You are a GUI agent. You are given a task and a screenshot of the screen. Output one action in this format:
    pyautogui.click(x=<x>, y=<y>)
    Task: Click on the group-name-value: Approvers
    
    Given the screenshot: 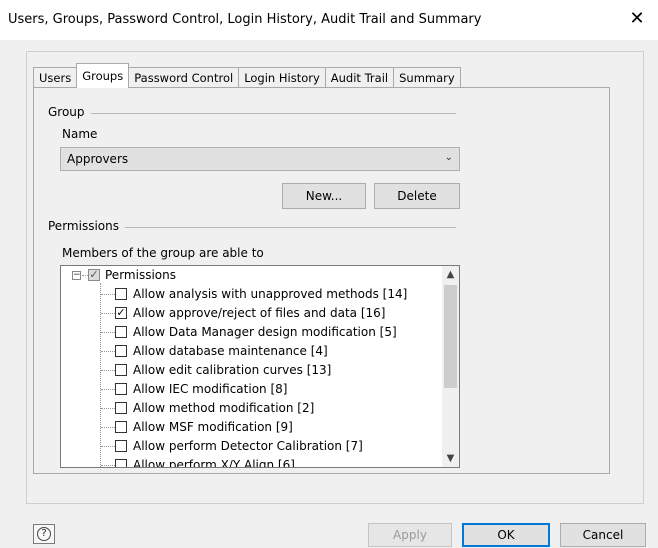 What is the action you would take?
    pyautogui.click(x=98, y=159)
    